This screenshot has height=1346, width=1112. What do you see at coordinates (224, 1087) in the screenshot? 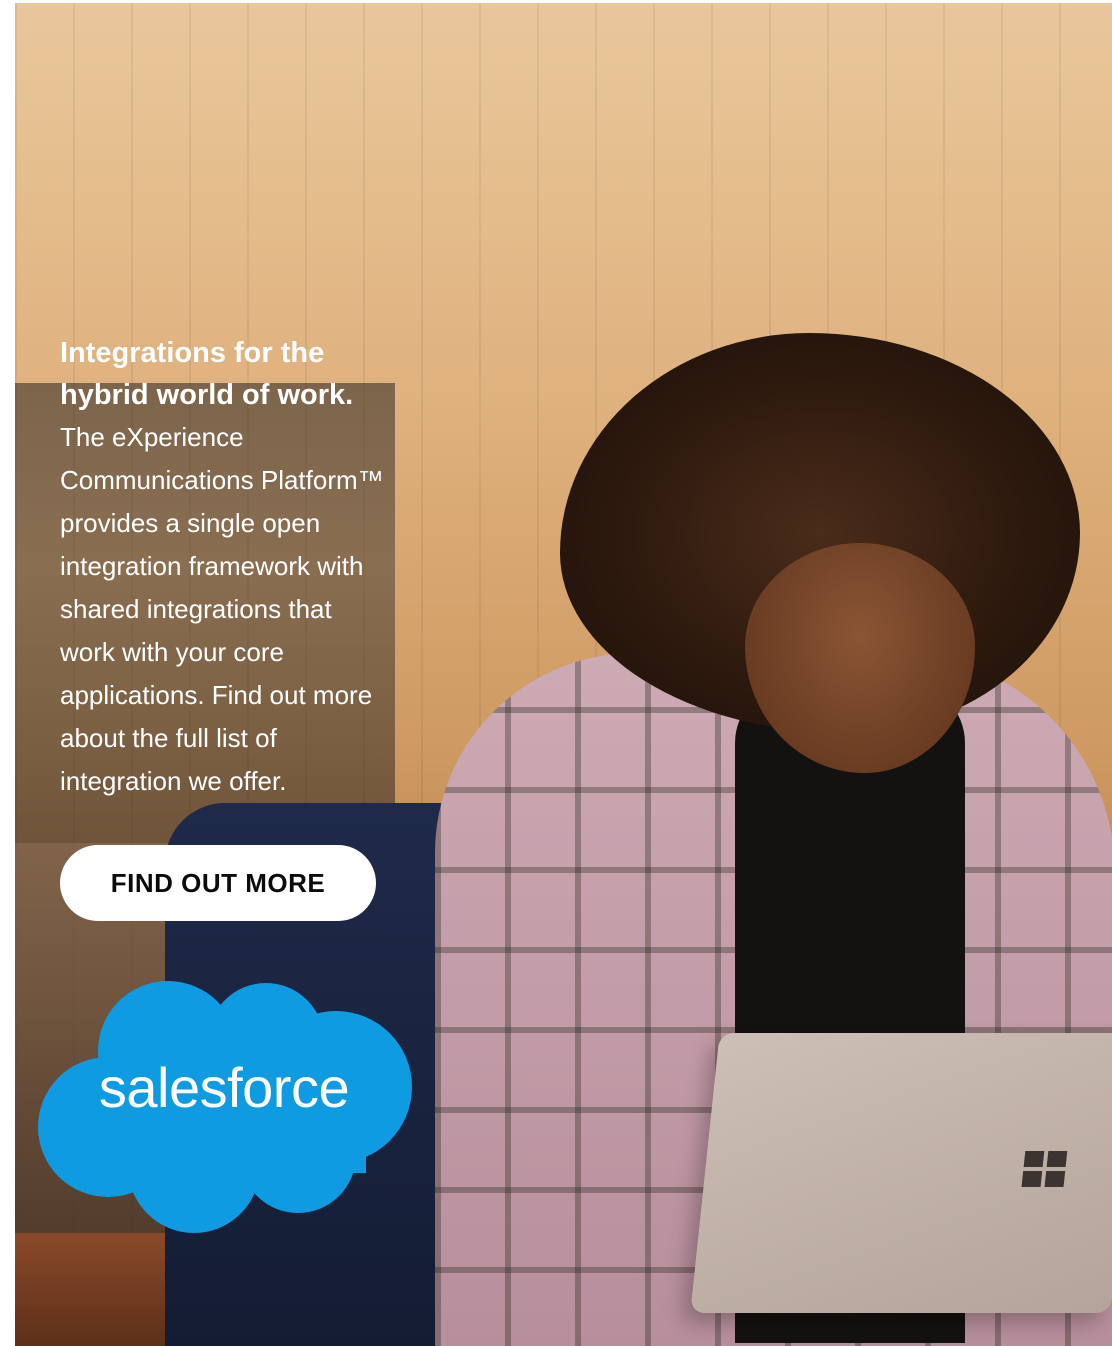
I see `salesforce-wordmark: salesforce` at bounding box center [224, 1087].